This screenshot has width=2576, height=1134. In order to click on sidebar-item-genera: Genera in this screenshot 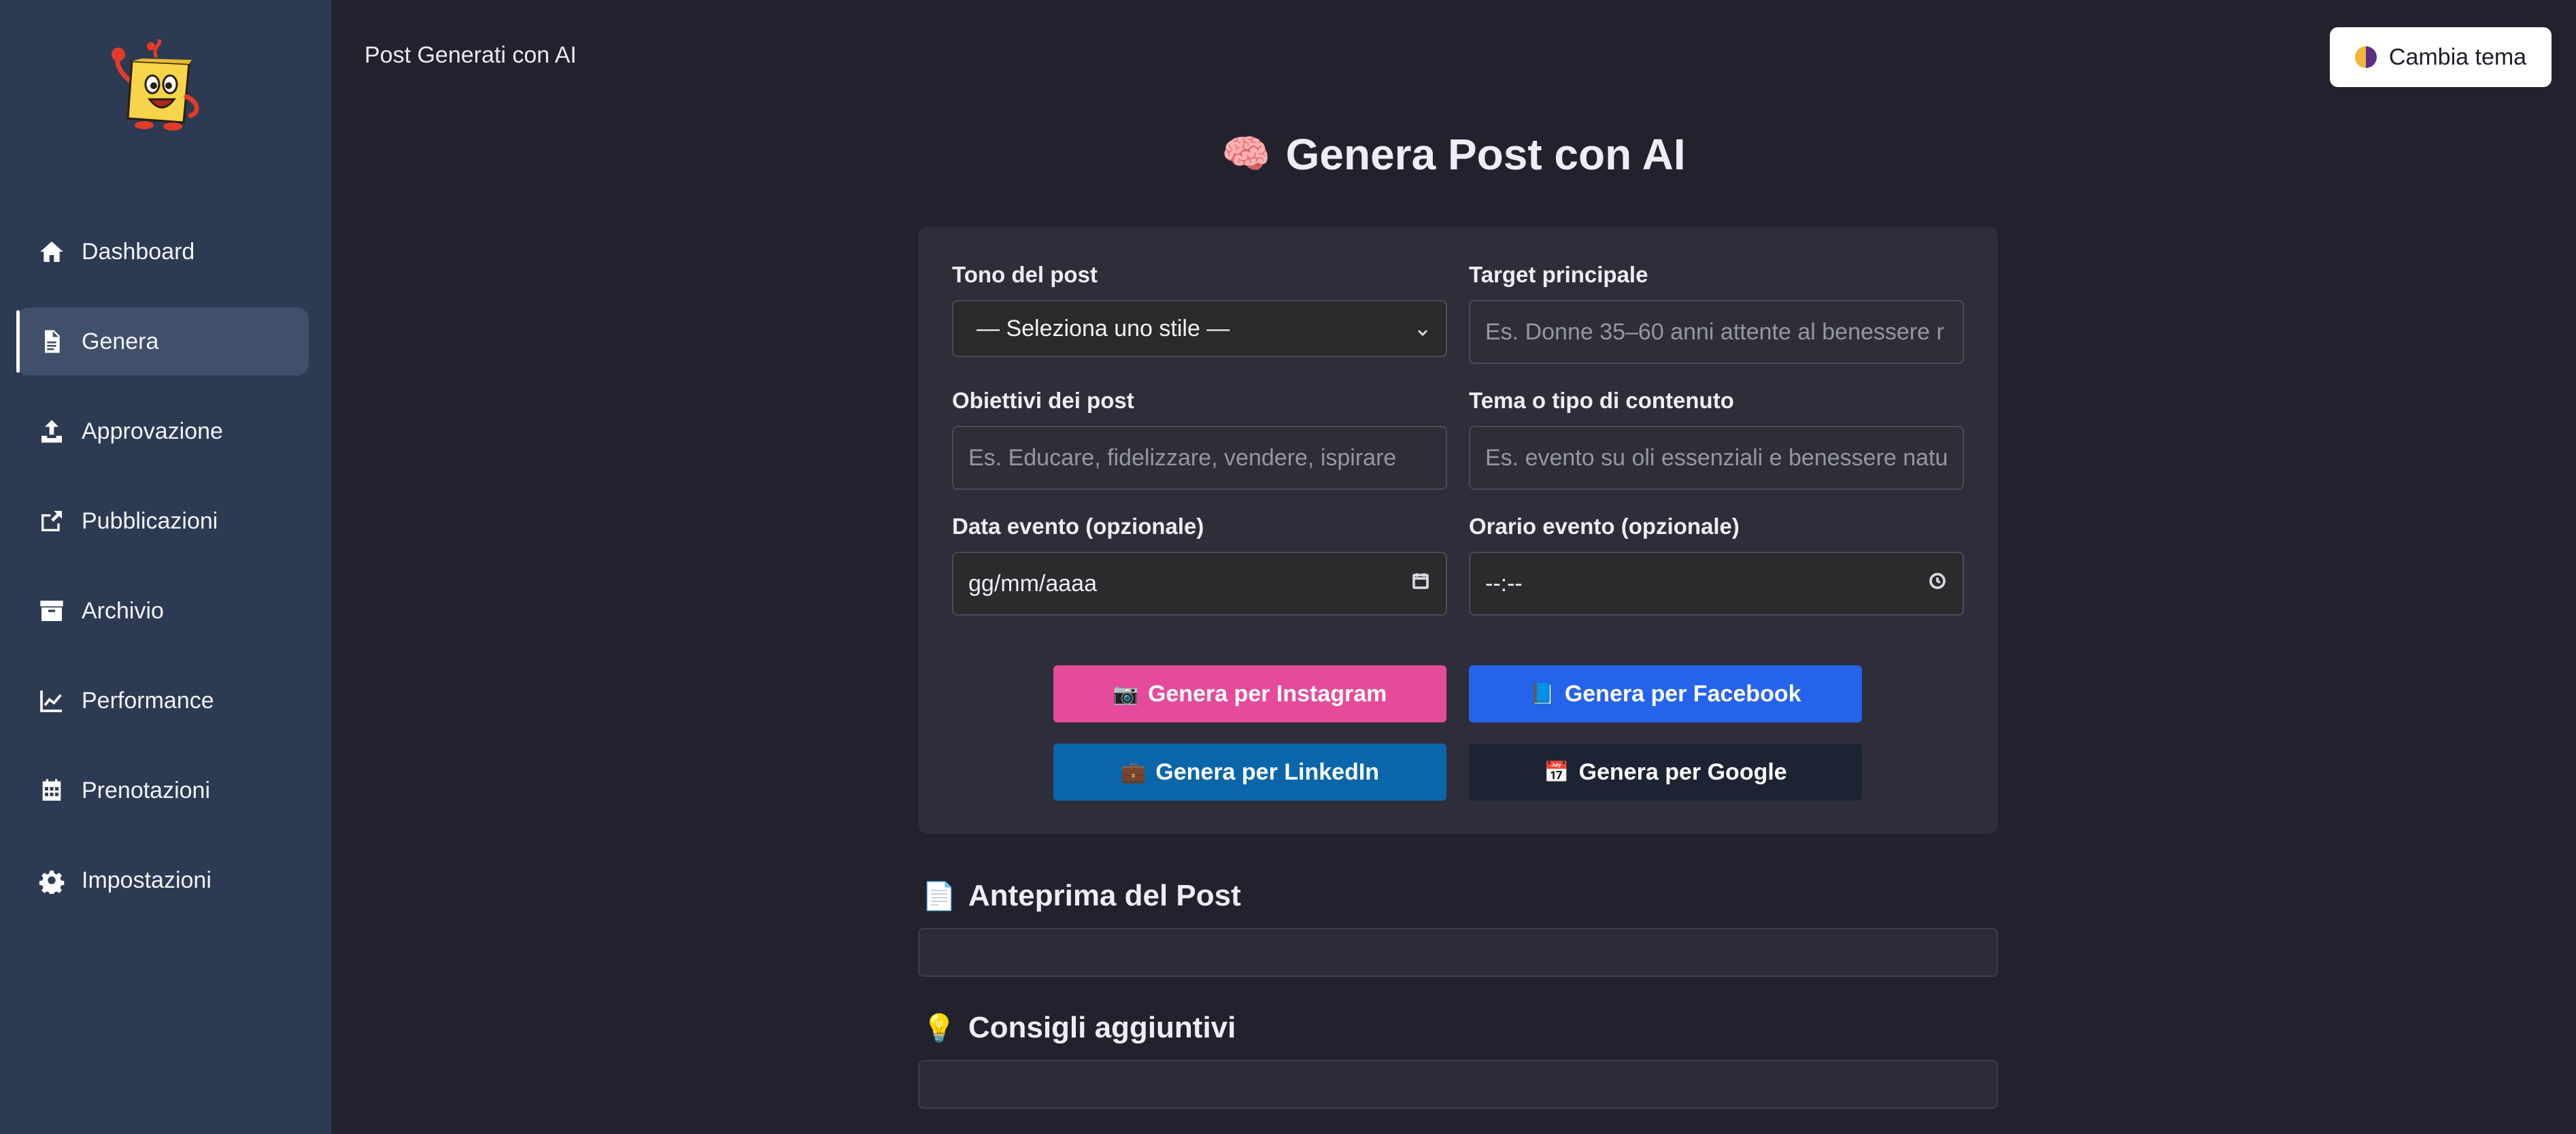, I will do `click(162, 342)`.